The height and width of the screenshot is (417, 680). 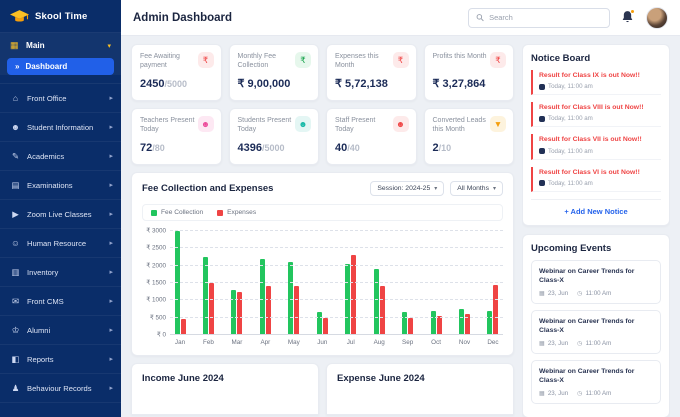 What do you see at coordinates (570, 183) in the screenshot?
I see `notice-timestamp: Today, 11:00 am` at bounding box center [570, 183].